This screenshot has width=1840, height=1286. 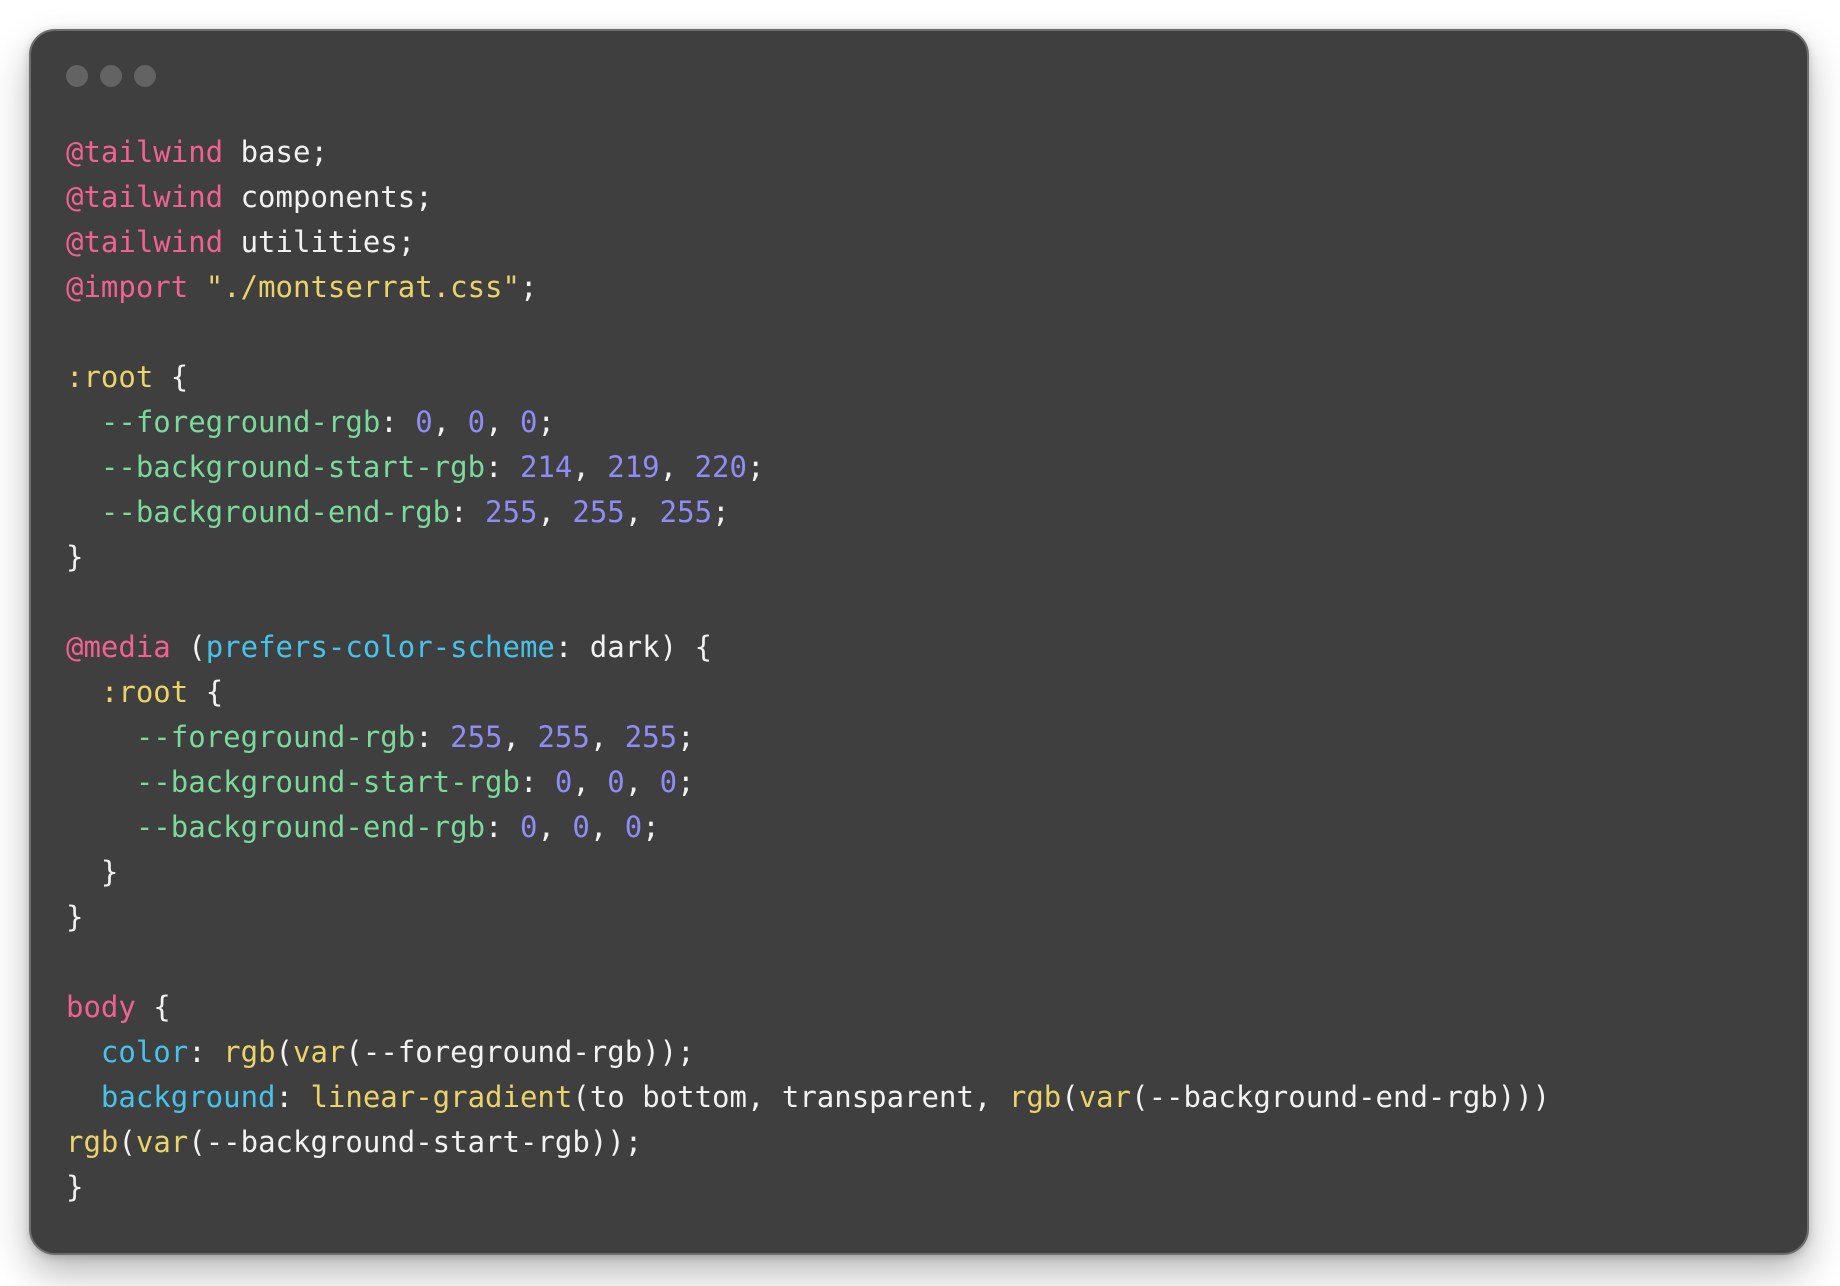 What do you see at coordinates (127, 287) in the screenshot?
I see `code-token: @import` at bounding box center [127, 287].